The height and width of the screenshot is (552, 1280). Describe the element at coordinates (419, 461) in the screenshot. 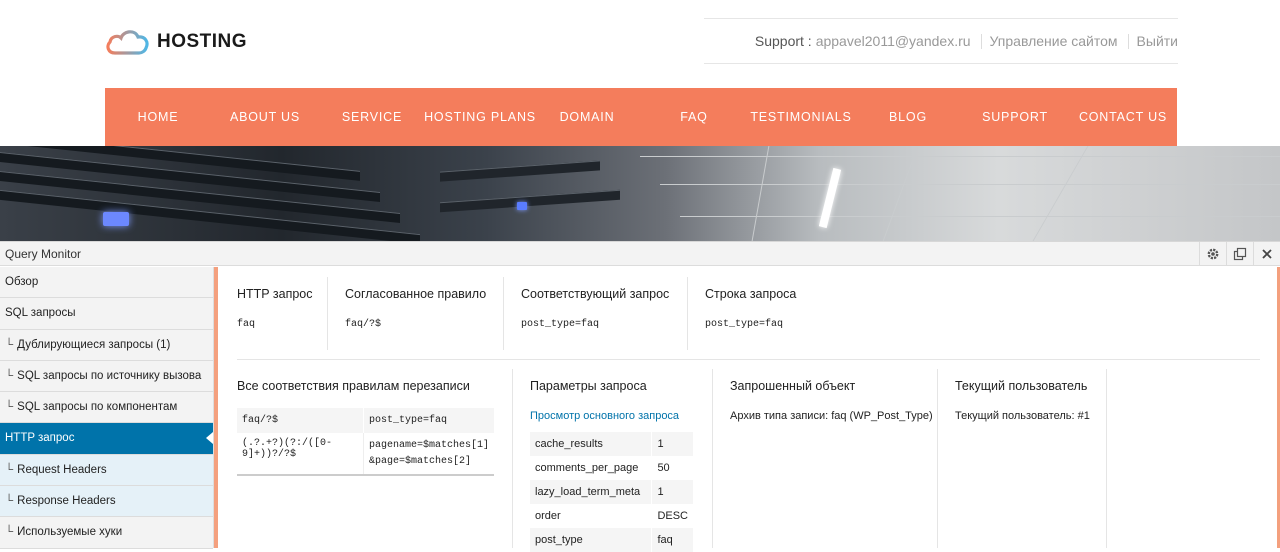

I see `rewrite-query-line: &page=$matches[2]` at that location.